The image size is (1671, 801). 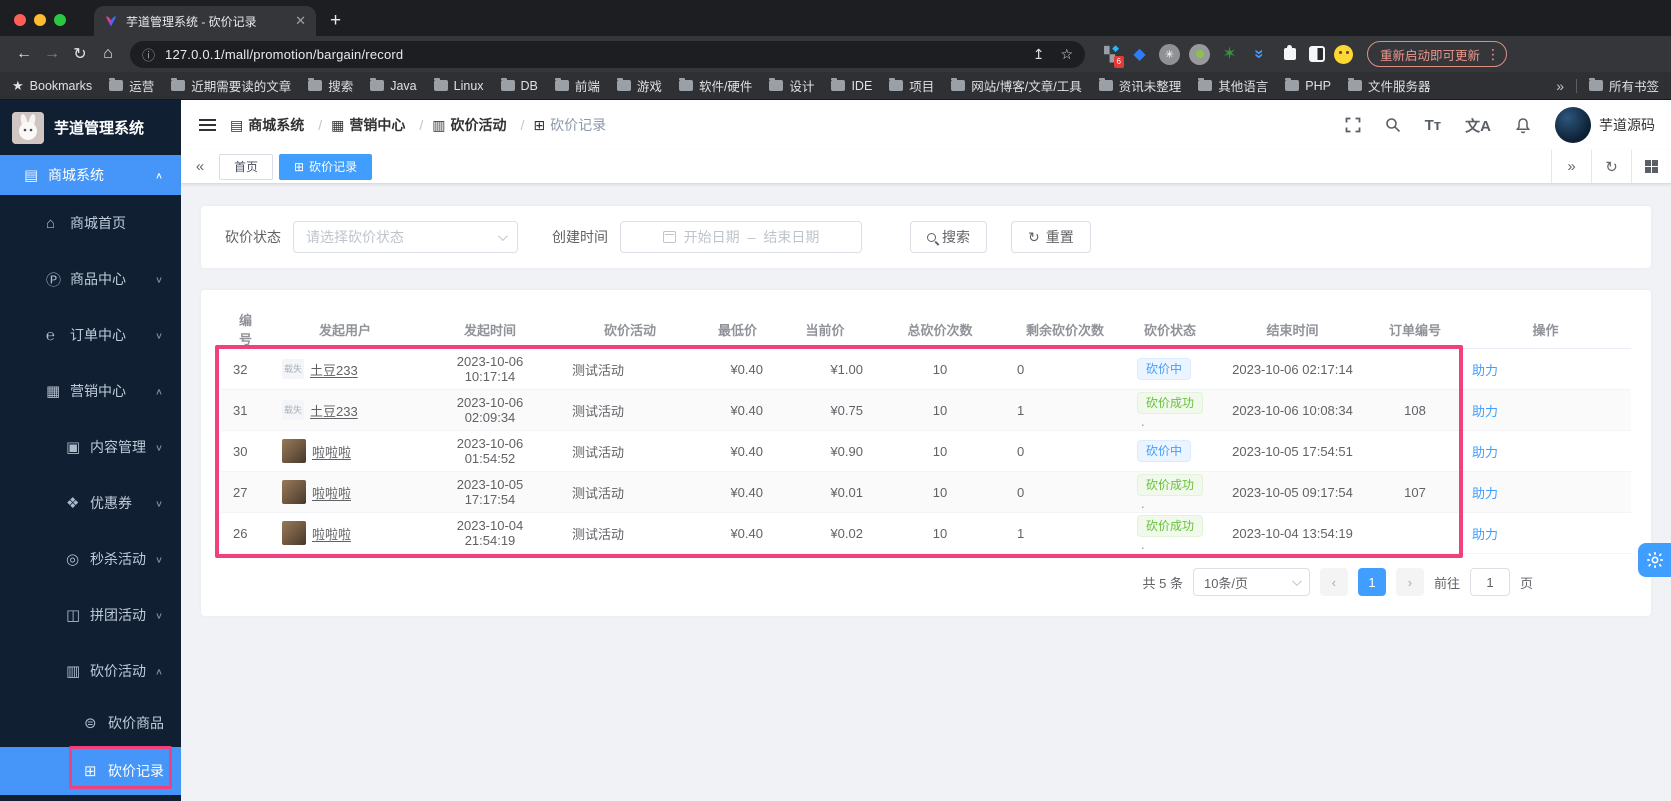 I want to click on cell-start-time: 2023-10-05 17:17:54, so click(x=490, y=492).